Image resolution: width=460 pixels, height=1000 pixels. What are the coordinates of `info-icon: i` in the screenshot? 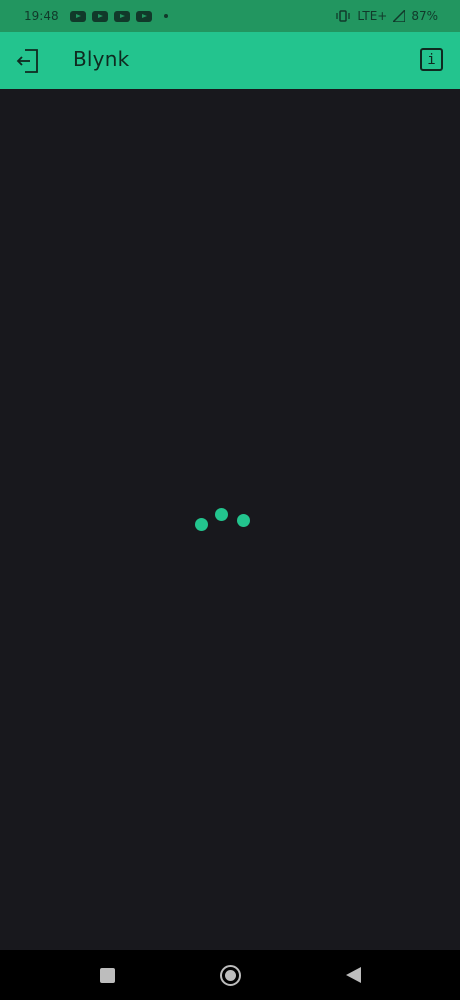 It's located at (431, 59).